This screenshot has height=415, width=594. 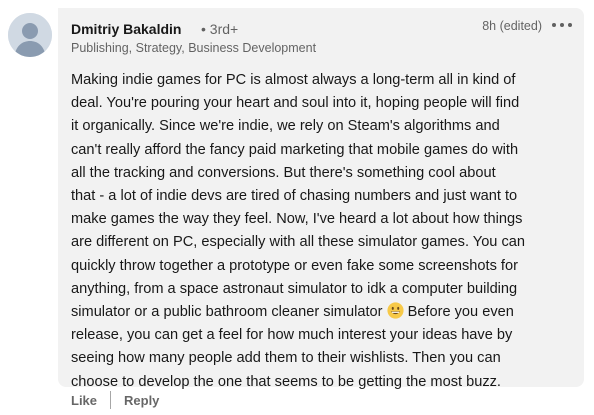 What do you see at coordinates (512, 26) in the screenshot?
I see `comment-timestamp: 8h (edited)` at bounding box center [512, 26].